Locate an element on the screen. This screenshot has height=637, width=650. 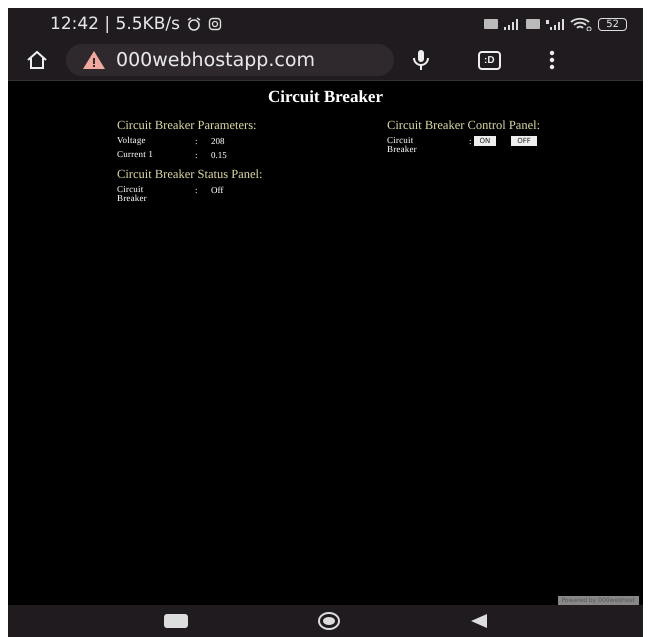
field-value: 0.15 is located at coordinates (219, 155).